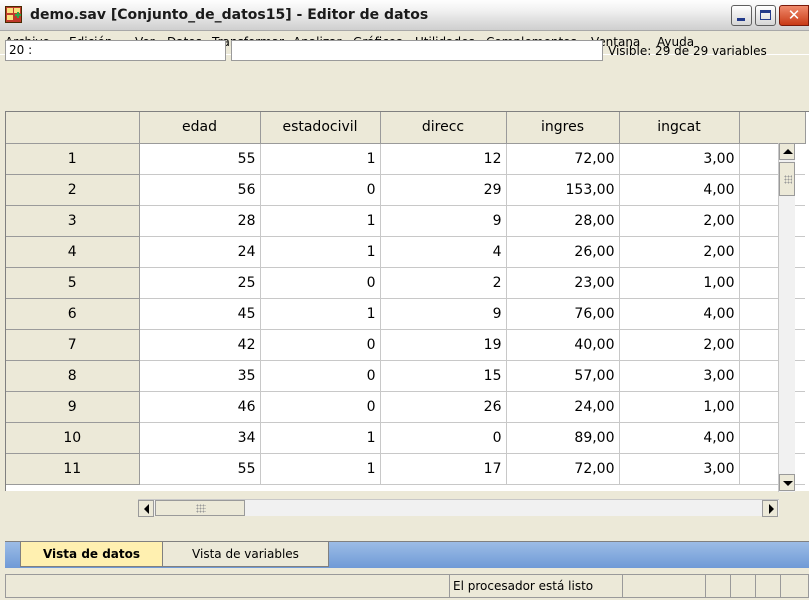 This screenshot has width=809, height=600. I want to click on row-header: 4, so click(73, 252).